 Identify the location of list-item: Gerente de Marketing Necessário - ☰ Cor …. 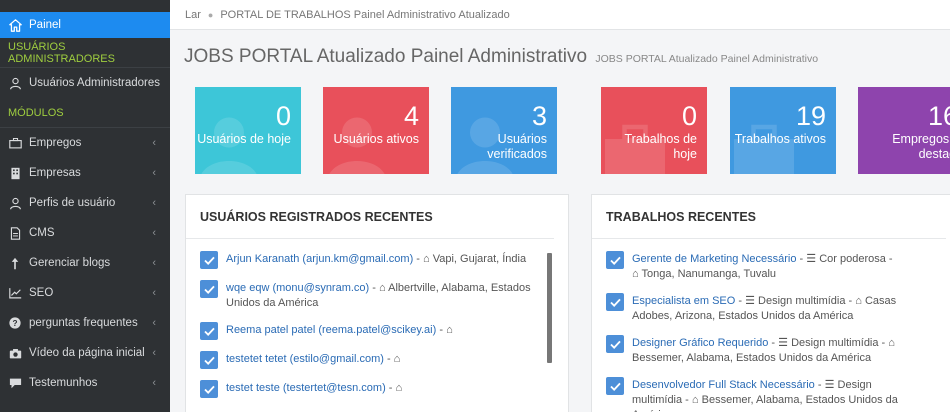
(776, 266).